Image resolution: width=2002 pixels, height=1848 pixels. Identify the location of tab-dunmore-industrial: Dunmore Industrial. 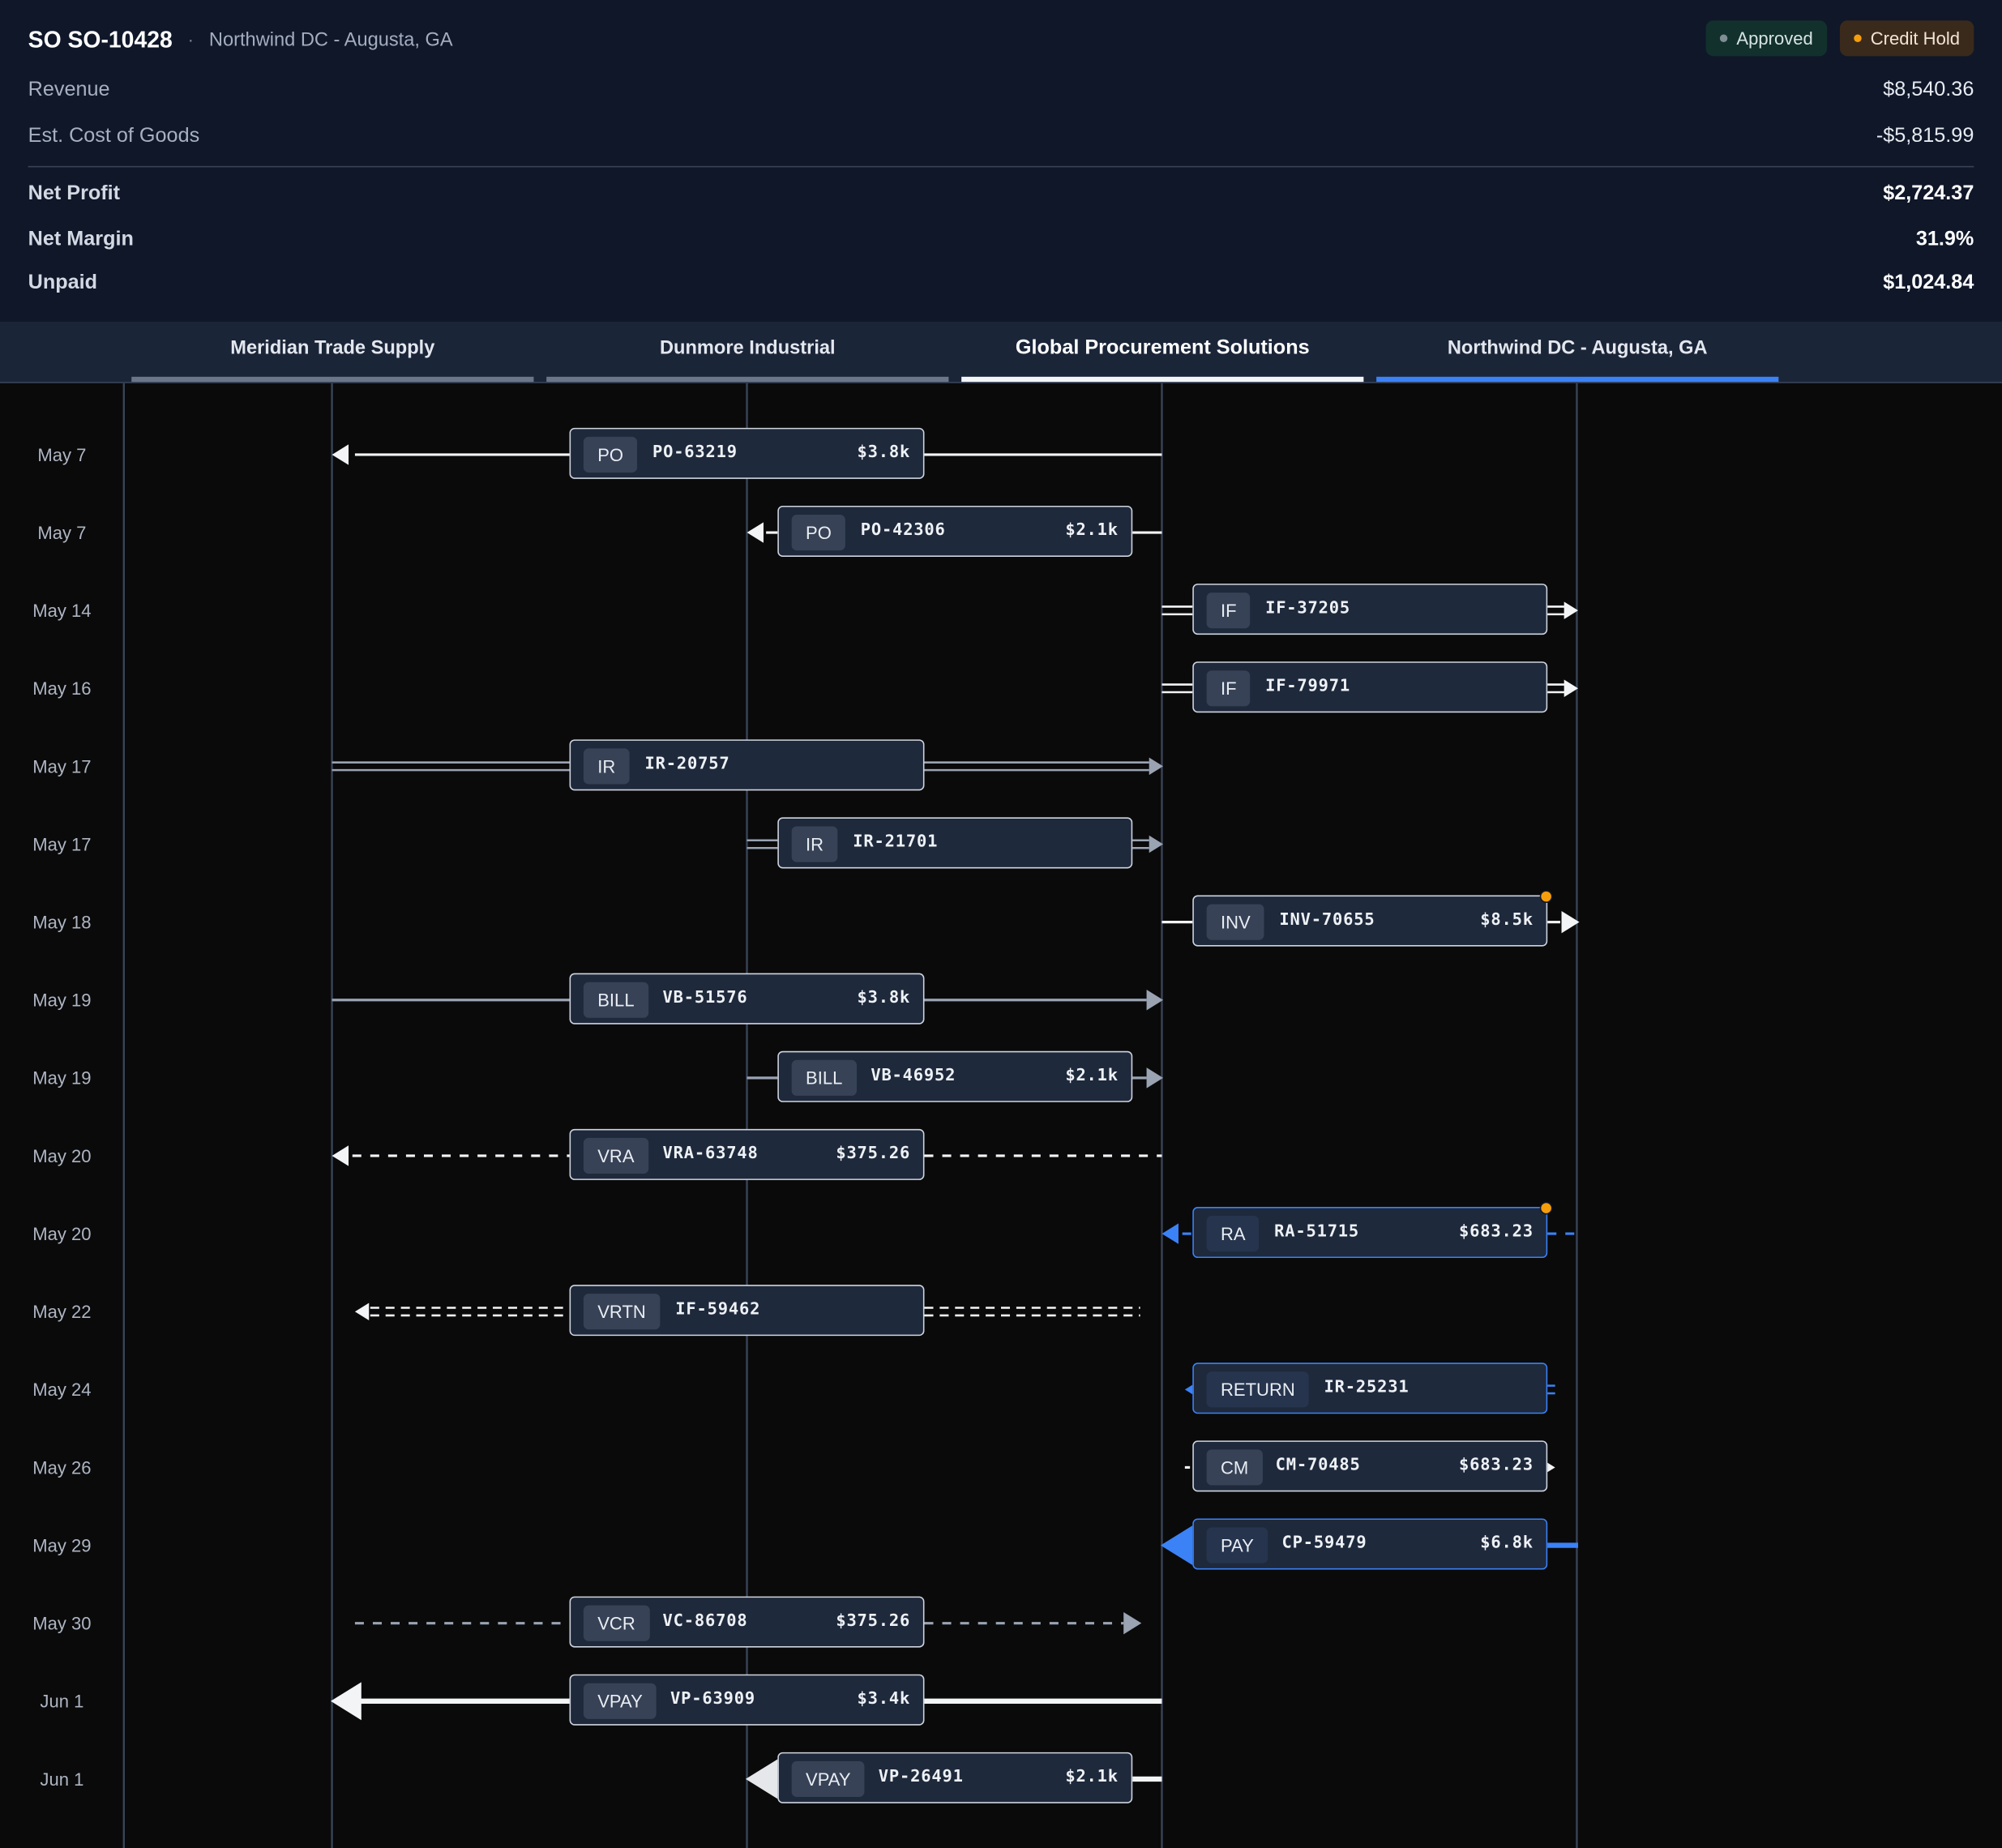
(747, 352).